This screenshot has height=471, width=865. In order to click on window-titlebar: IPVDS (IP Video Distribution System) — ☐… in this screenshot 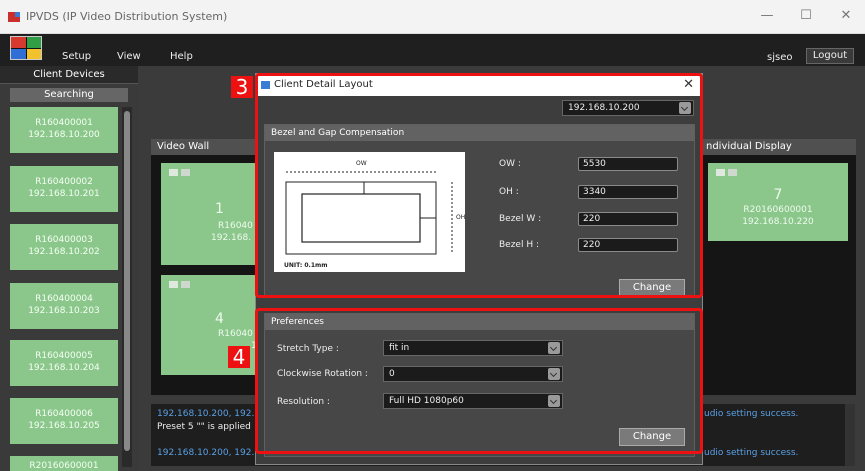, I will do `click(432, 17)`.